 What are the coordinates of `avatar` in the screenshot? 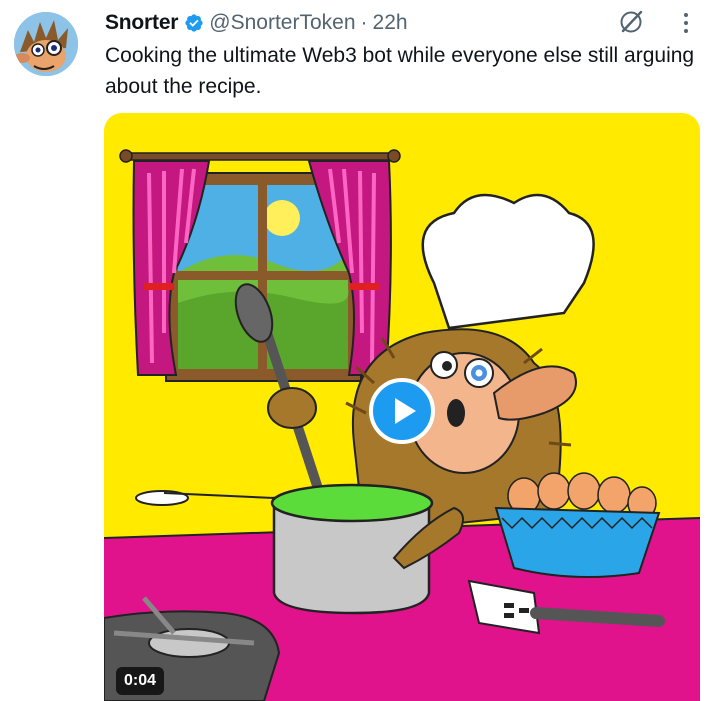 It's located at (46, 44).